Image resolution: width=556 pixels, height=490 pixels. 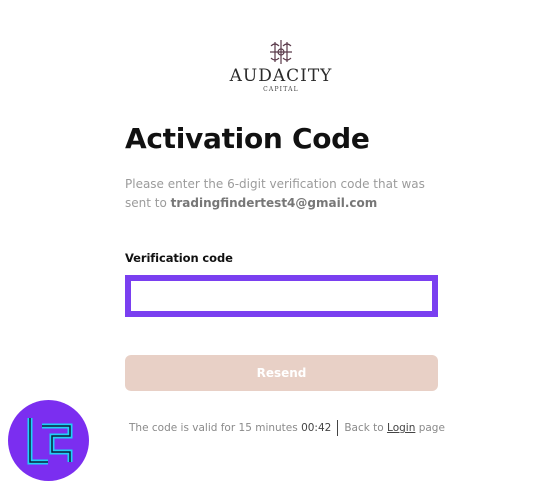 I want to click on login-link: Login, so click(x=401, y=428).